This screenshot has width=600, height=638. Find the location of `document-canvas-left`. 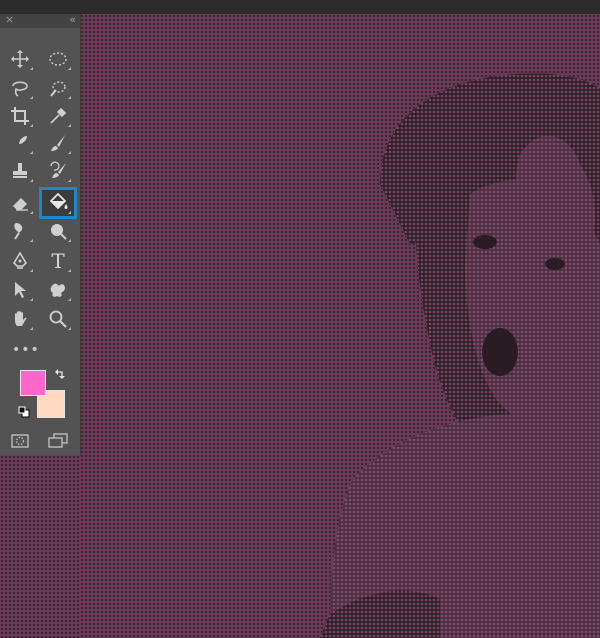

document-canvas-left is located at coordinates (40, 546).